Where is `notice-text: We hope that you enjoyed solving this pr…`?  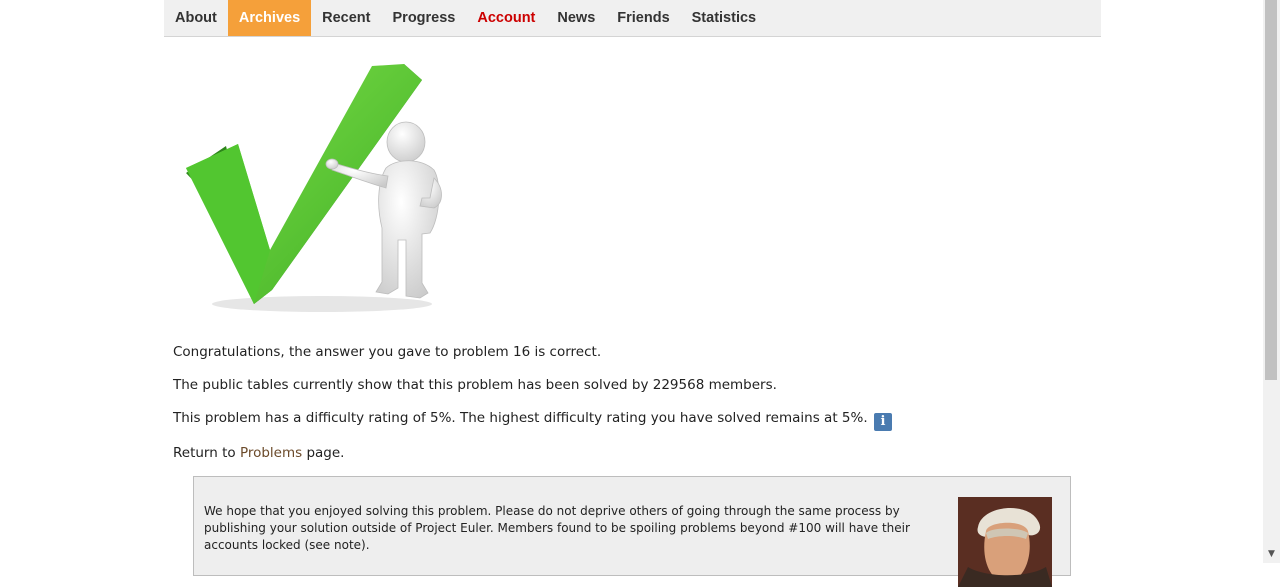
notice-text: We hope that you enjoyed solving this pr… is located at coordinates (557, 528).